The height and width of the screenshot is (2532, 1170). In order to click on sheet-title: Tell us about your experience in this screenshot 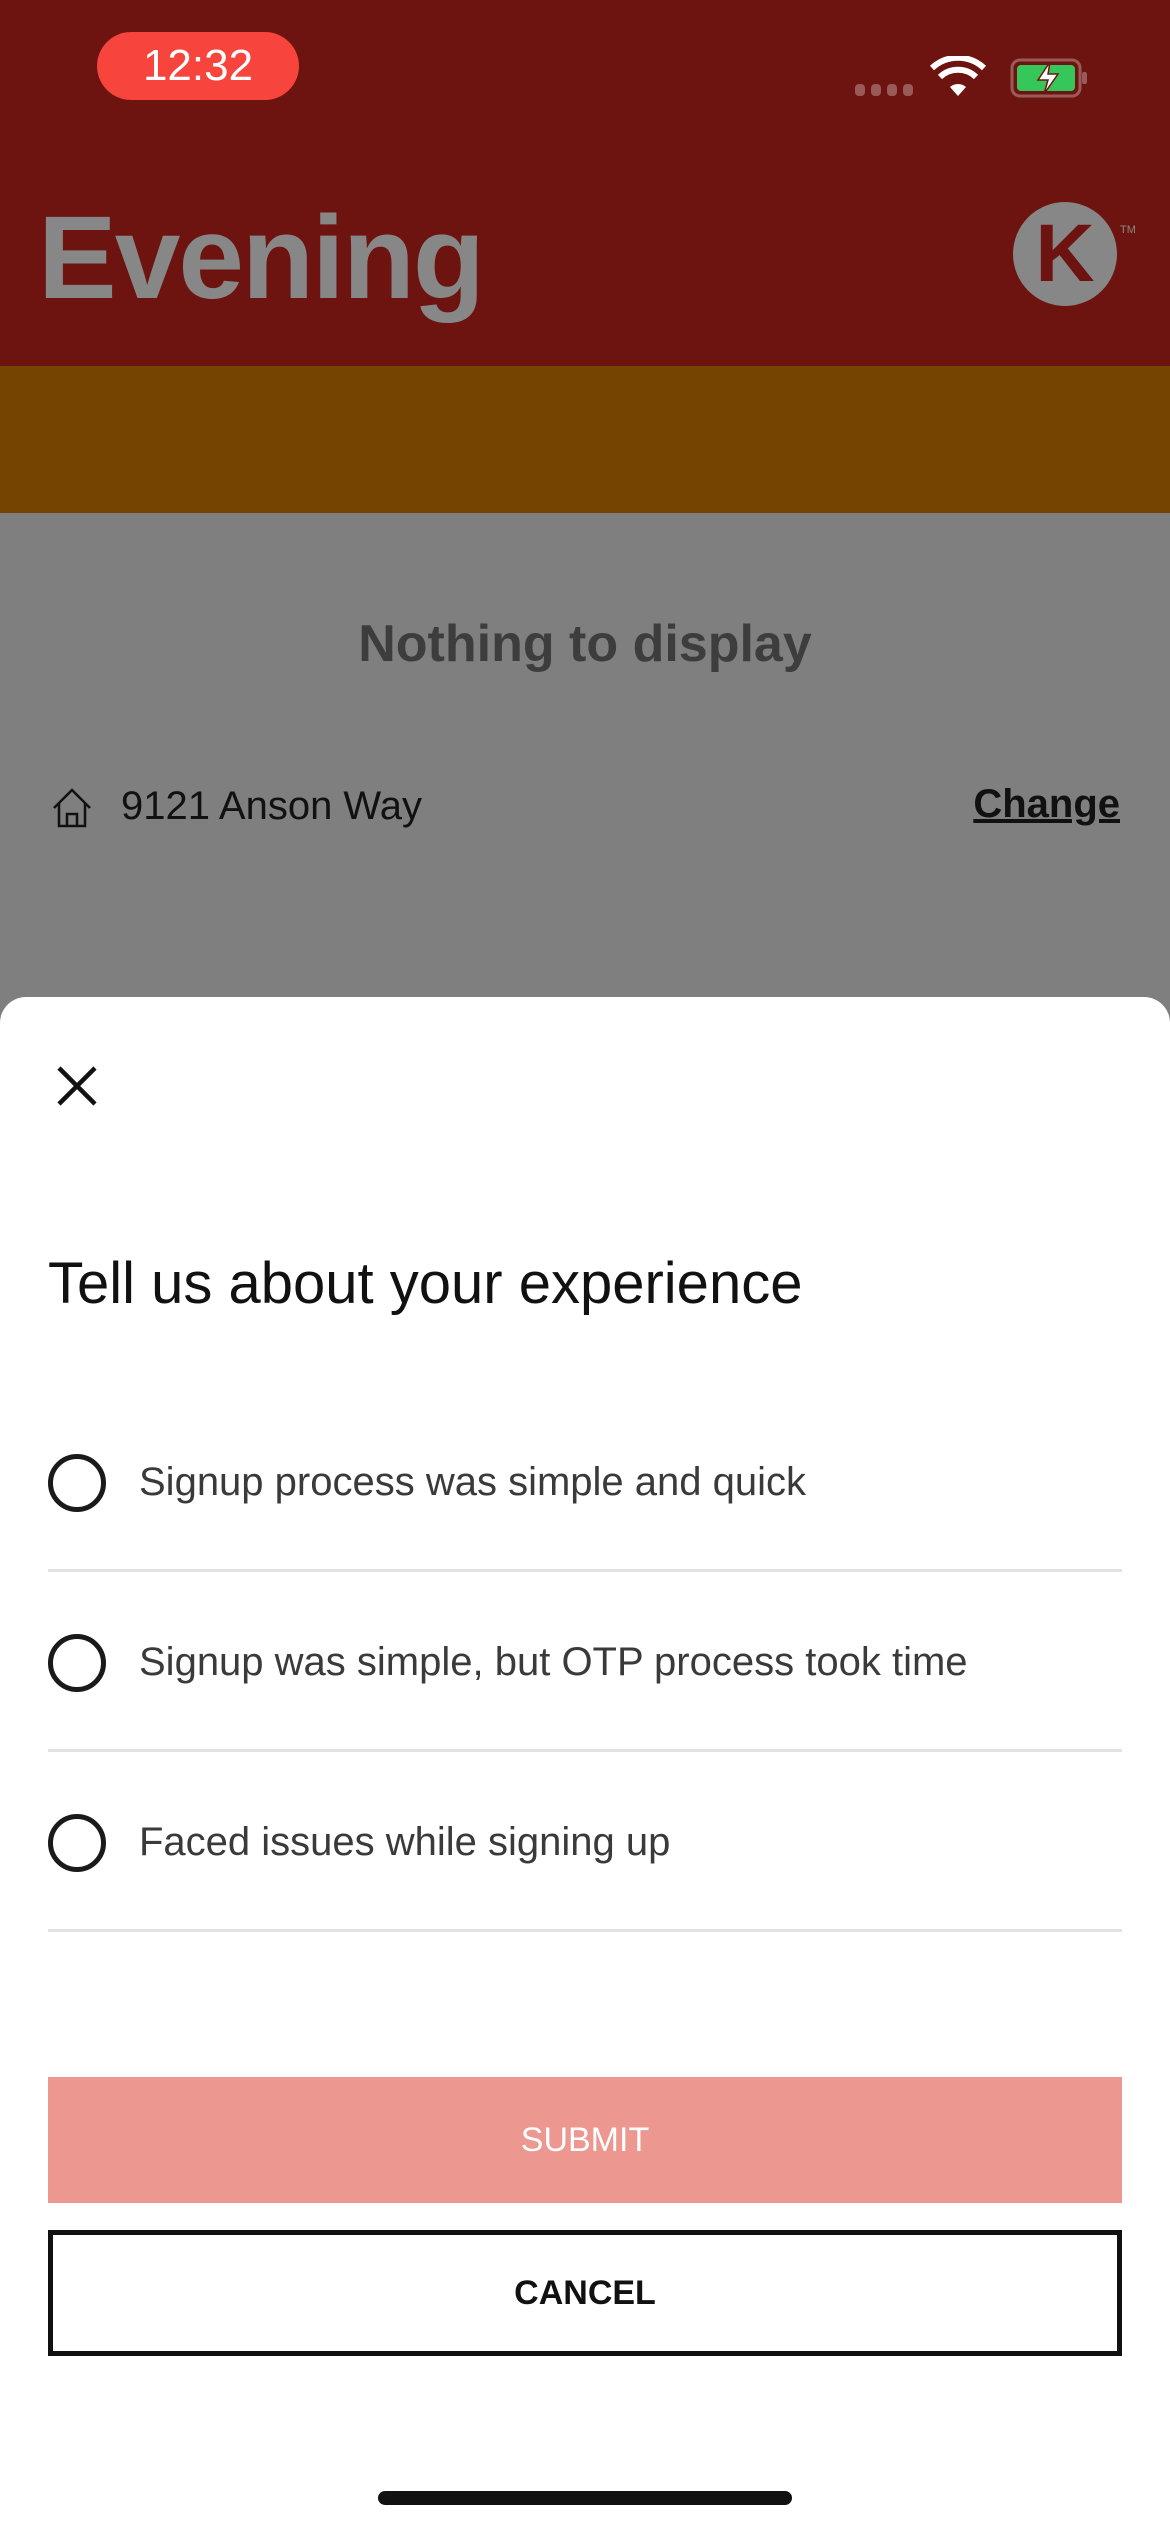, I will do `click(425, 1283)`.